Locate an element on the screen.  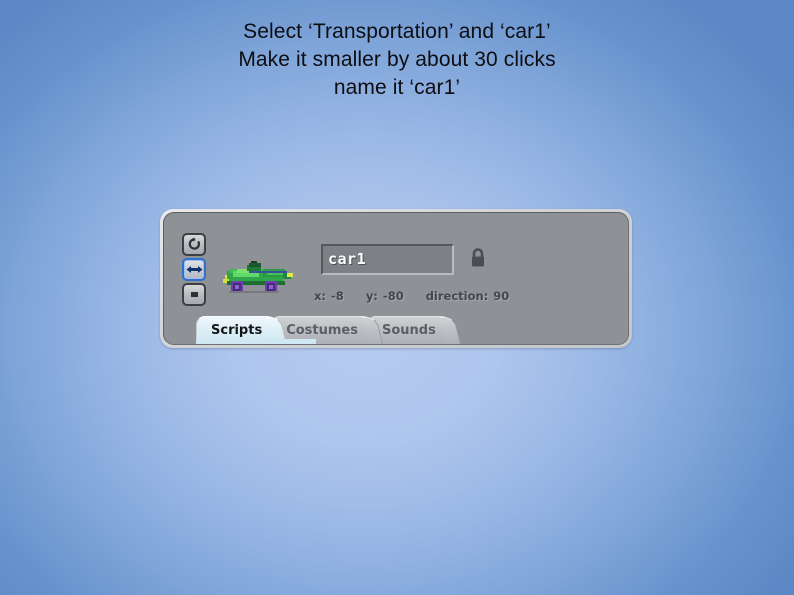
instruction-line-3: name it ‘car1’ is located at coordinates (397, 87).